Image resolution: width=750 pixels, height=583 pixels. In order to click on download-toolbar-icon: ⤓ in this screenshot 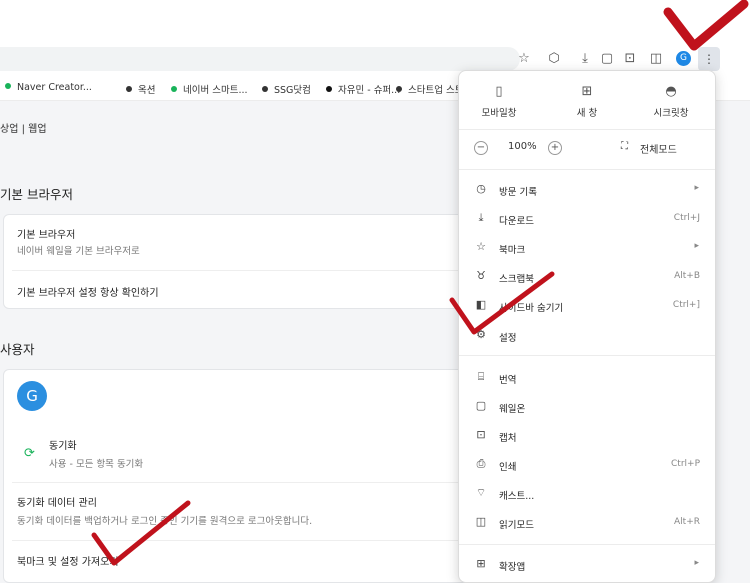, I will do `click(585, 59)`.